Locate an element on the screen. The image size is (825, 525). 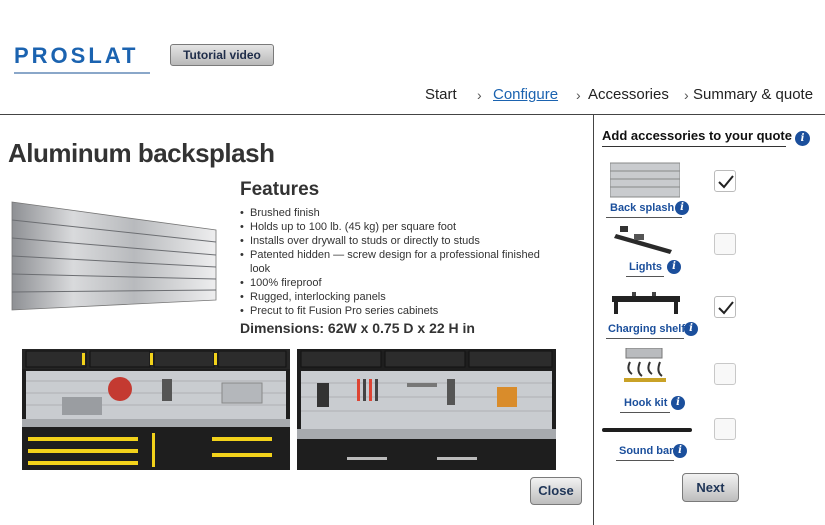
feature-item: Brushed finish is located at coordinates (390, 213).